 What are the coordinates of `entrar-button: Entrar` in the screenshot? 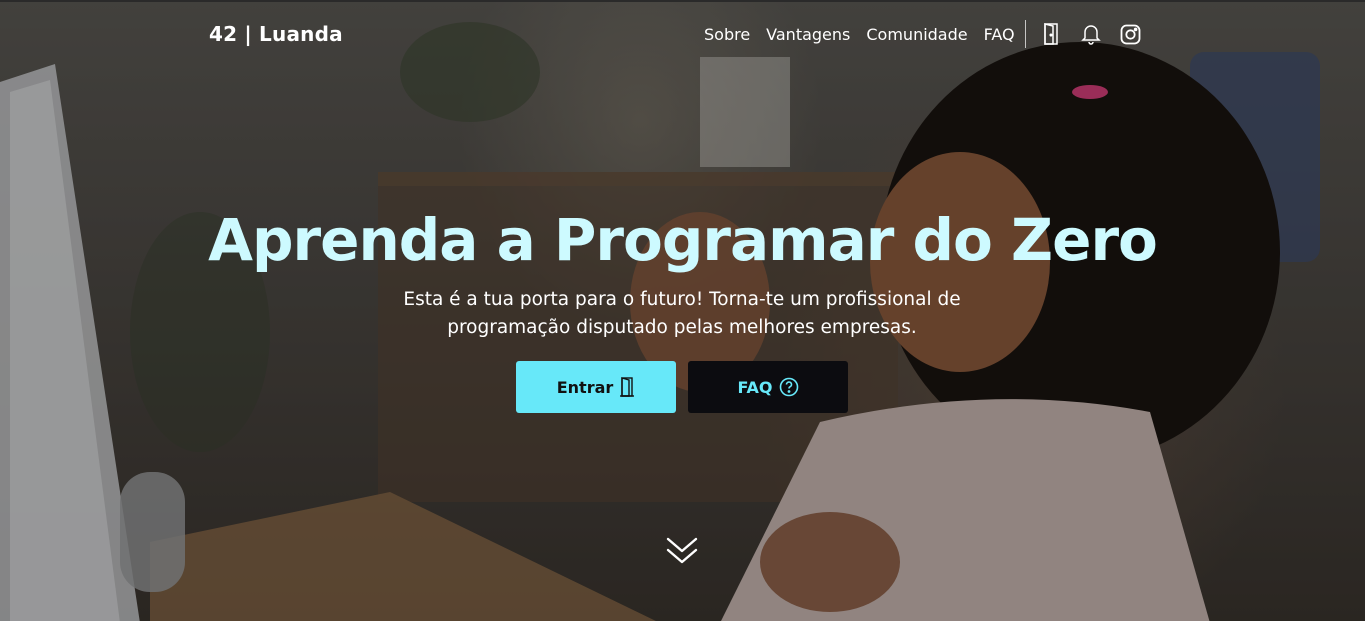 It's located at (596, 387).